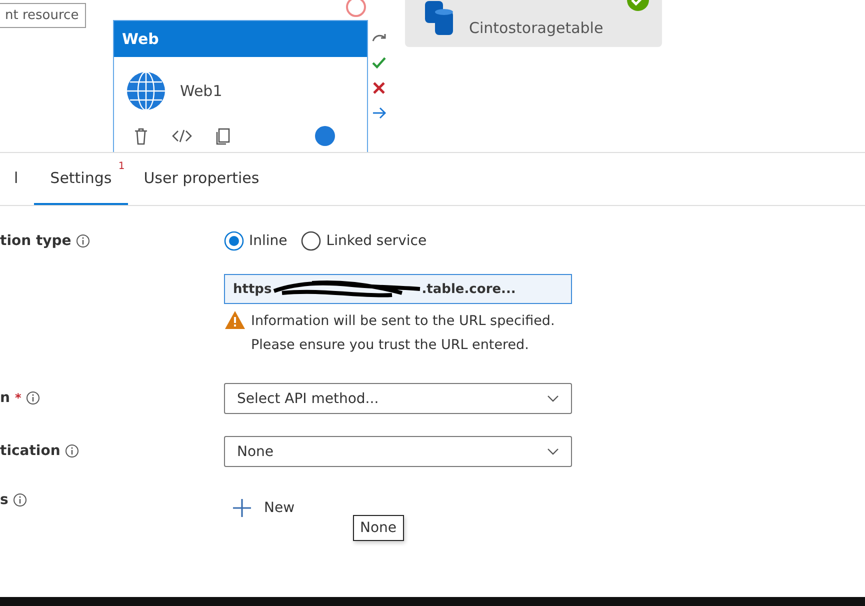 Image resolution: width=865 pixels, height=606 pixels. What do you see at coordinates (235, 320) in the screenshot?
I see `warning-icon` at bounding box center [235, 320].